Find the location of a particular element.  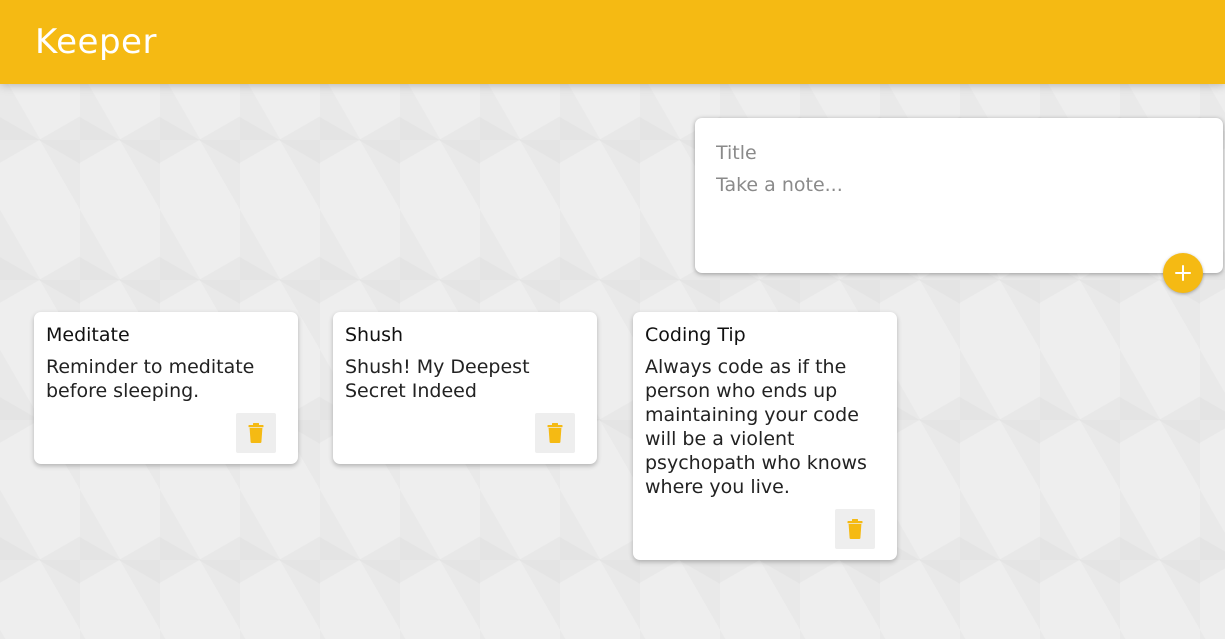

note-content-input is located at coordinates (956, 214).